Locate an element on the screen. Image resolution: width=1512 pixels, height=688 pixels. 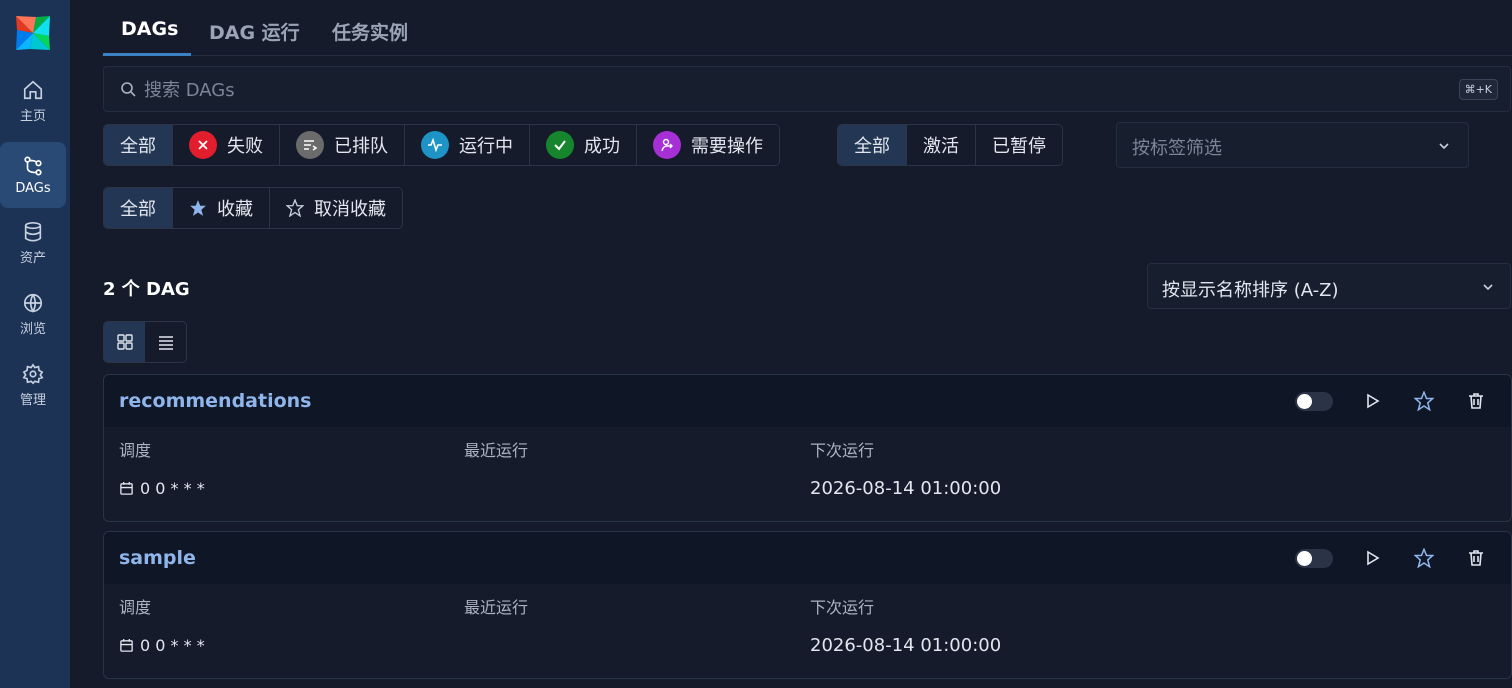
dag-name-link: sample is located at coordinates (157, 558).